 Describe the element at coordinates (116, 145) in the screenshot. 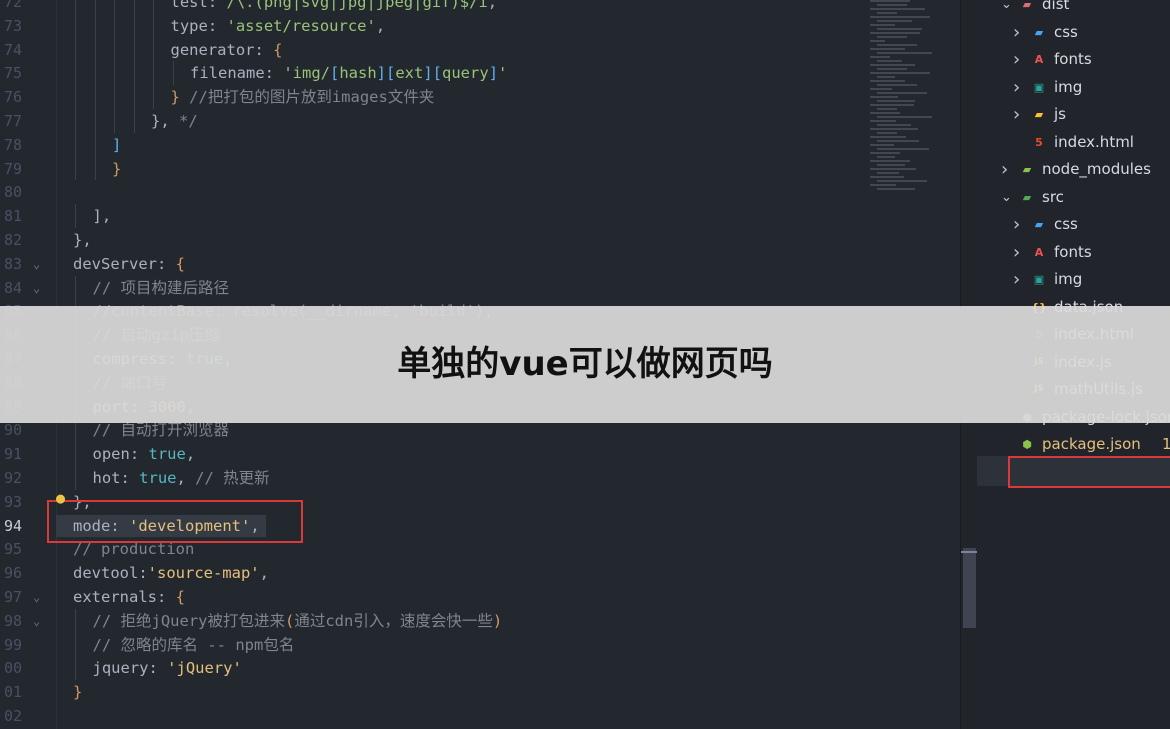

I see `code-text: ]` at that location.